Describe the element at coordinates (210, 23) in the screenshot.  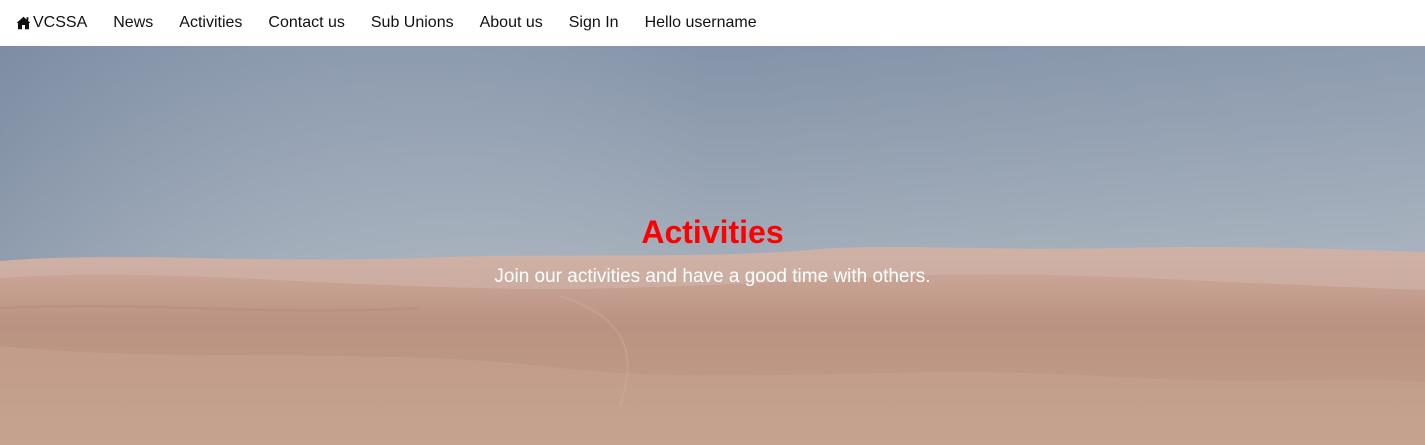
I see `nav-link-activities: Activities` at that location.